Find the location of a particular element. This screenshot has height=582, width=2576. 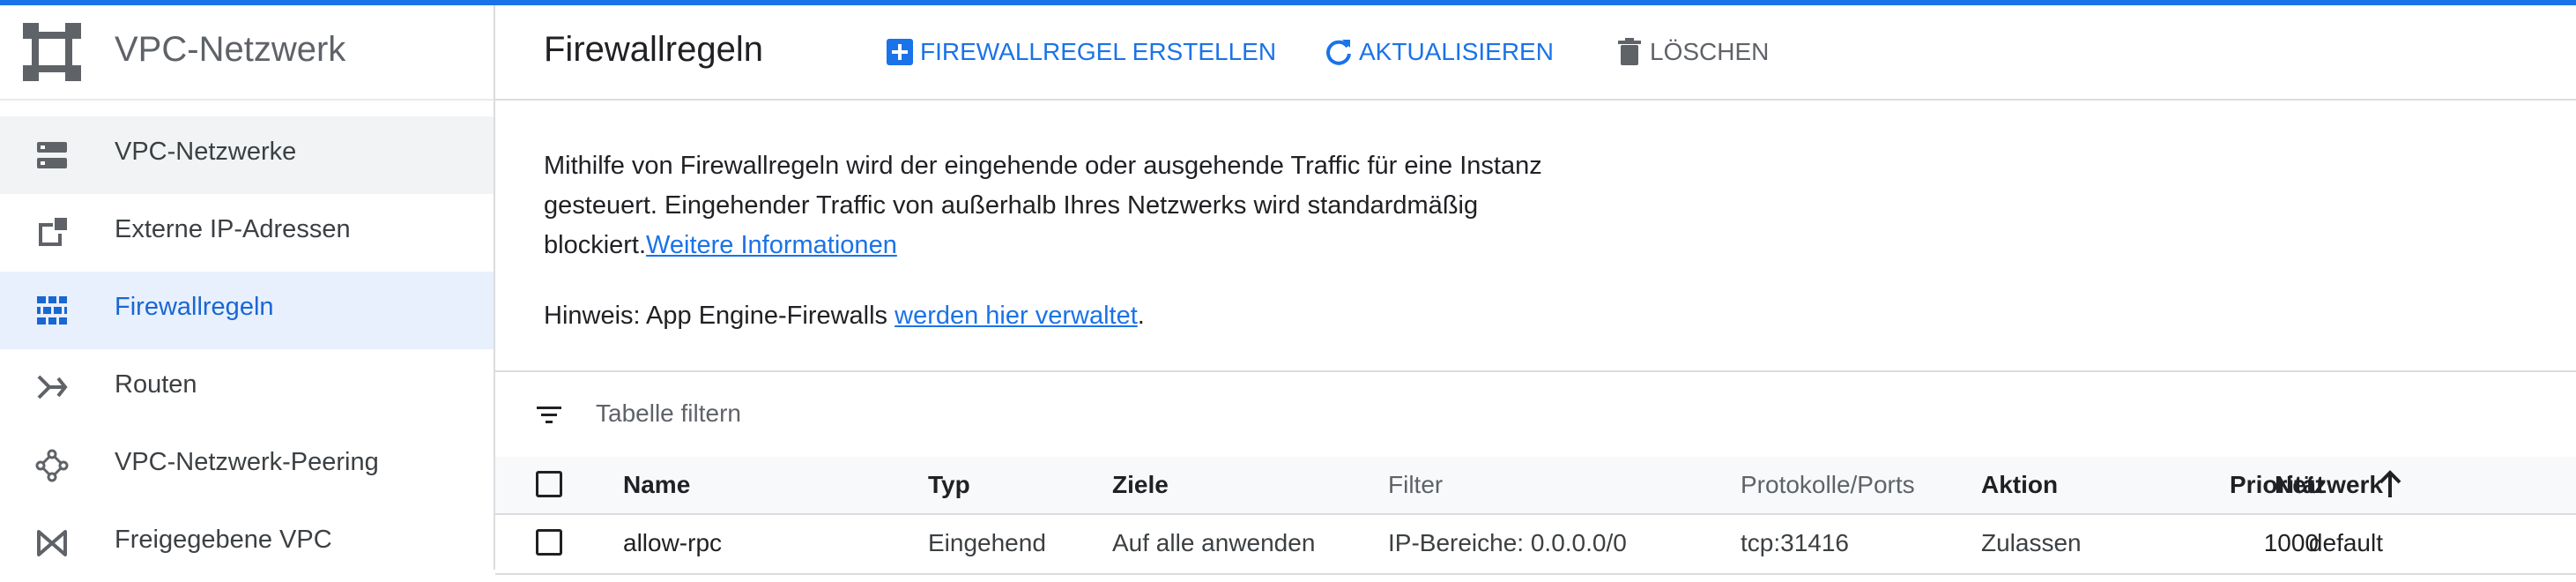

select-all-checkbox is located at coordinates (549, 484).